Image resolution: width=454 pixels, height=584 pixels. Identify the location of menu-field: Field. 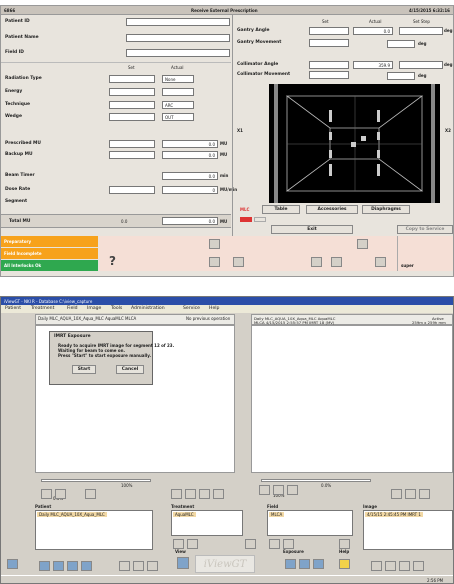
(72, 308).